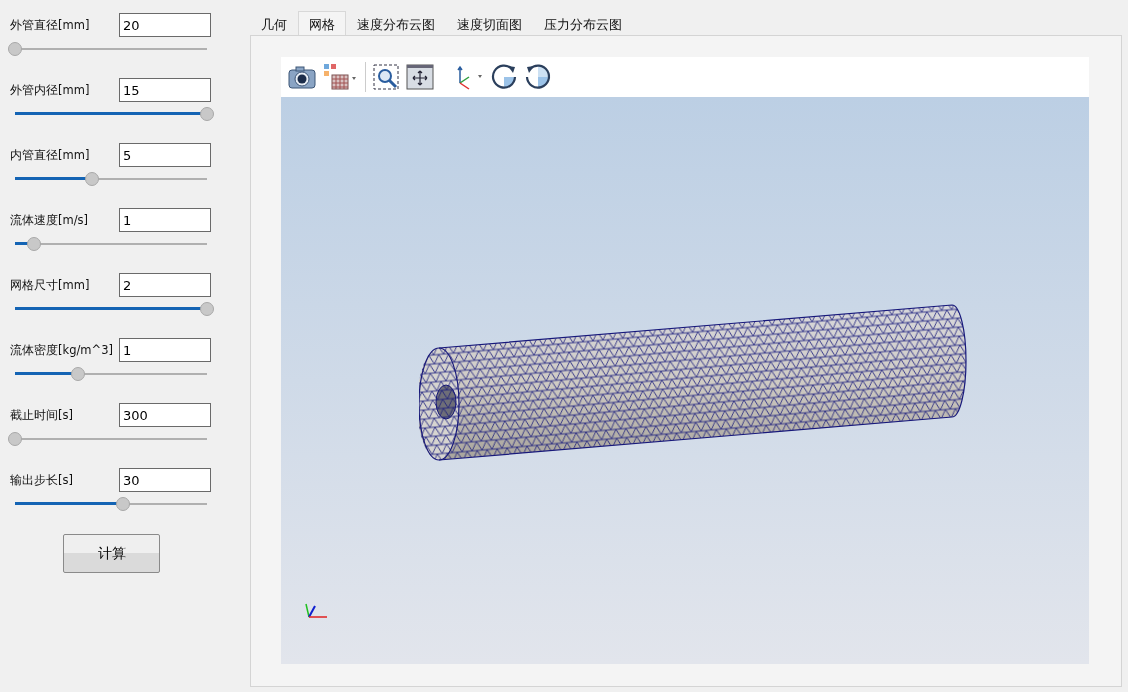 The image size is (1128, 692). Describe the element at coordinates (420, 77) in the screenshot. I see `fit-view-icon` at that location.